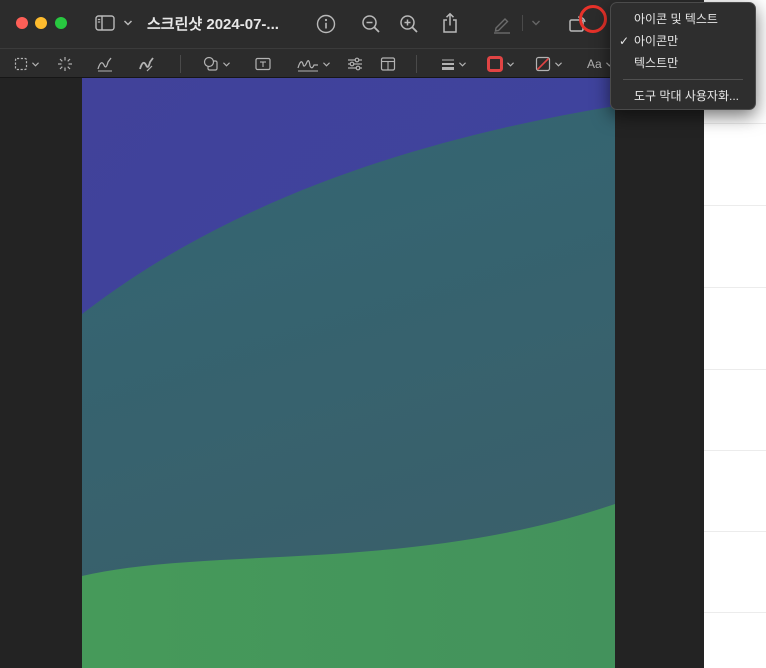 The width and height of the screenshot is (766, 668). Describe the element at coordinates (624, 41) in the screenshot. I see `checkmark-icon: ✓` at that location.